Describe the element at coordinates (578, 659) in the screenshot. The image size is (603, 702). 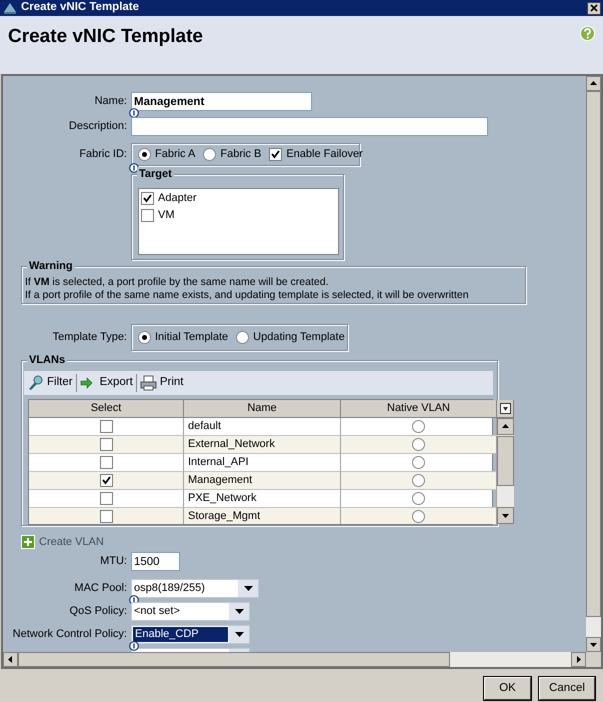
I see `scroll-right-icon` at that location.